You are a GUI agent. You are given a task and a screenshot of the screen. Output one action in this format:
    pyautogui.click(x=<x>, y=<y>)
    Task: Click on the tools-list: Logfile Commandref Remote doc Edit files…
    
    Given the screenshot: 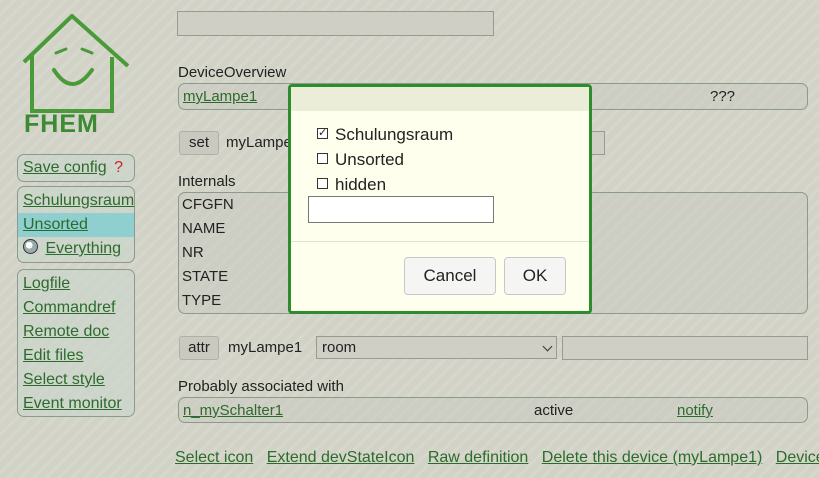 What is the action you would take?
    pyautogui.click(x=76, y=343)
    